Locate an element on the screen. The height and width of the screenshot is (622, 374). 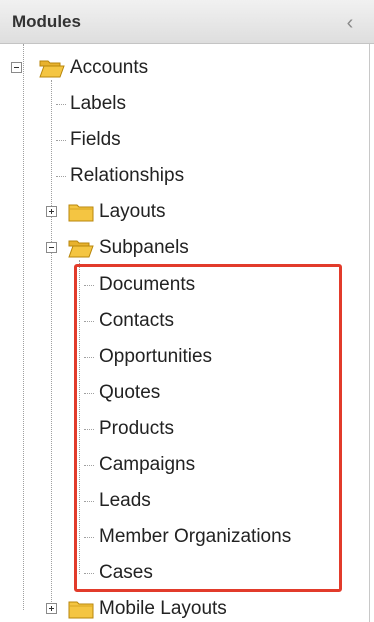
tree-node-layouts: Layouts is located at coordinates (132, 212).